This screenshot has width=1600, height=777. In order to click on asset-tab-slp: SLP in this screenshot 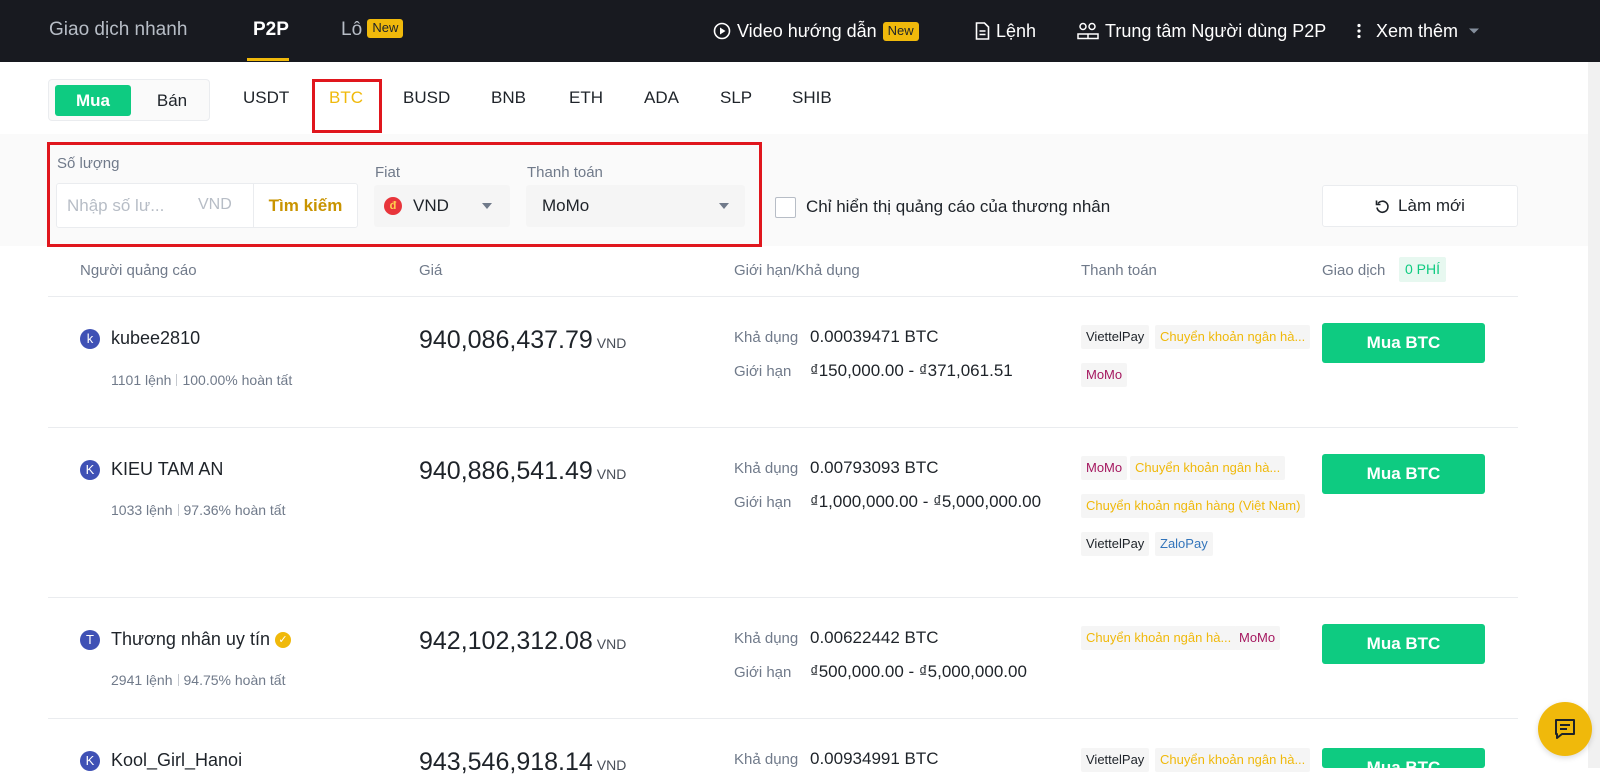, I will do `click(736, 98)`.